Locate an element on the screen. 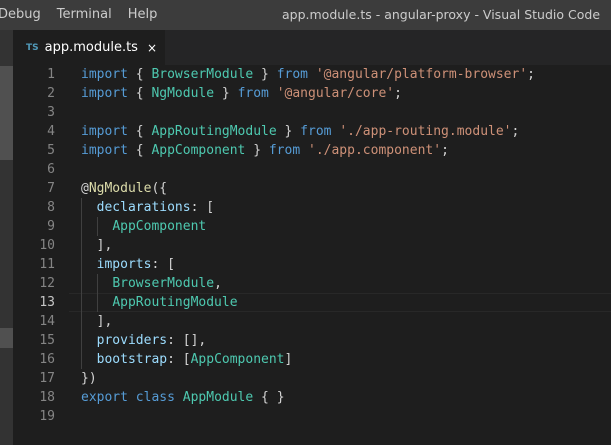 Image resolution: width=611 pixels, height=445 pixels. code-token: }) is located at coordinates (89, 378).